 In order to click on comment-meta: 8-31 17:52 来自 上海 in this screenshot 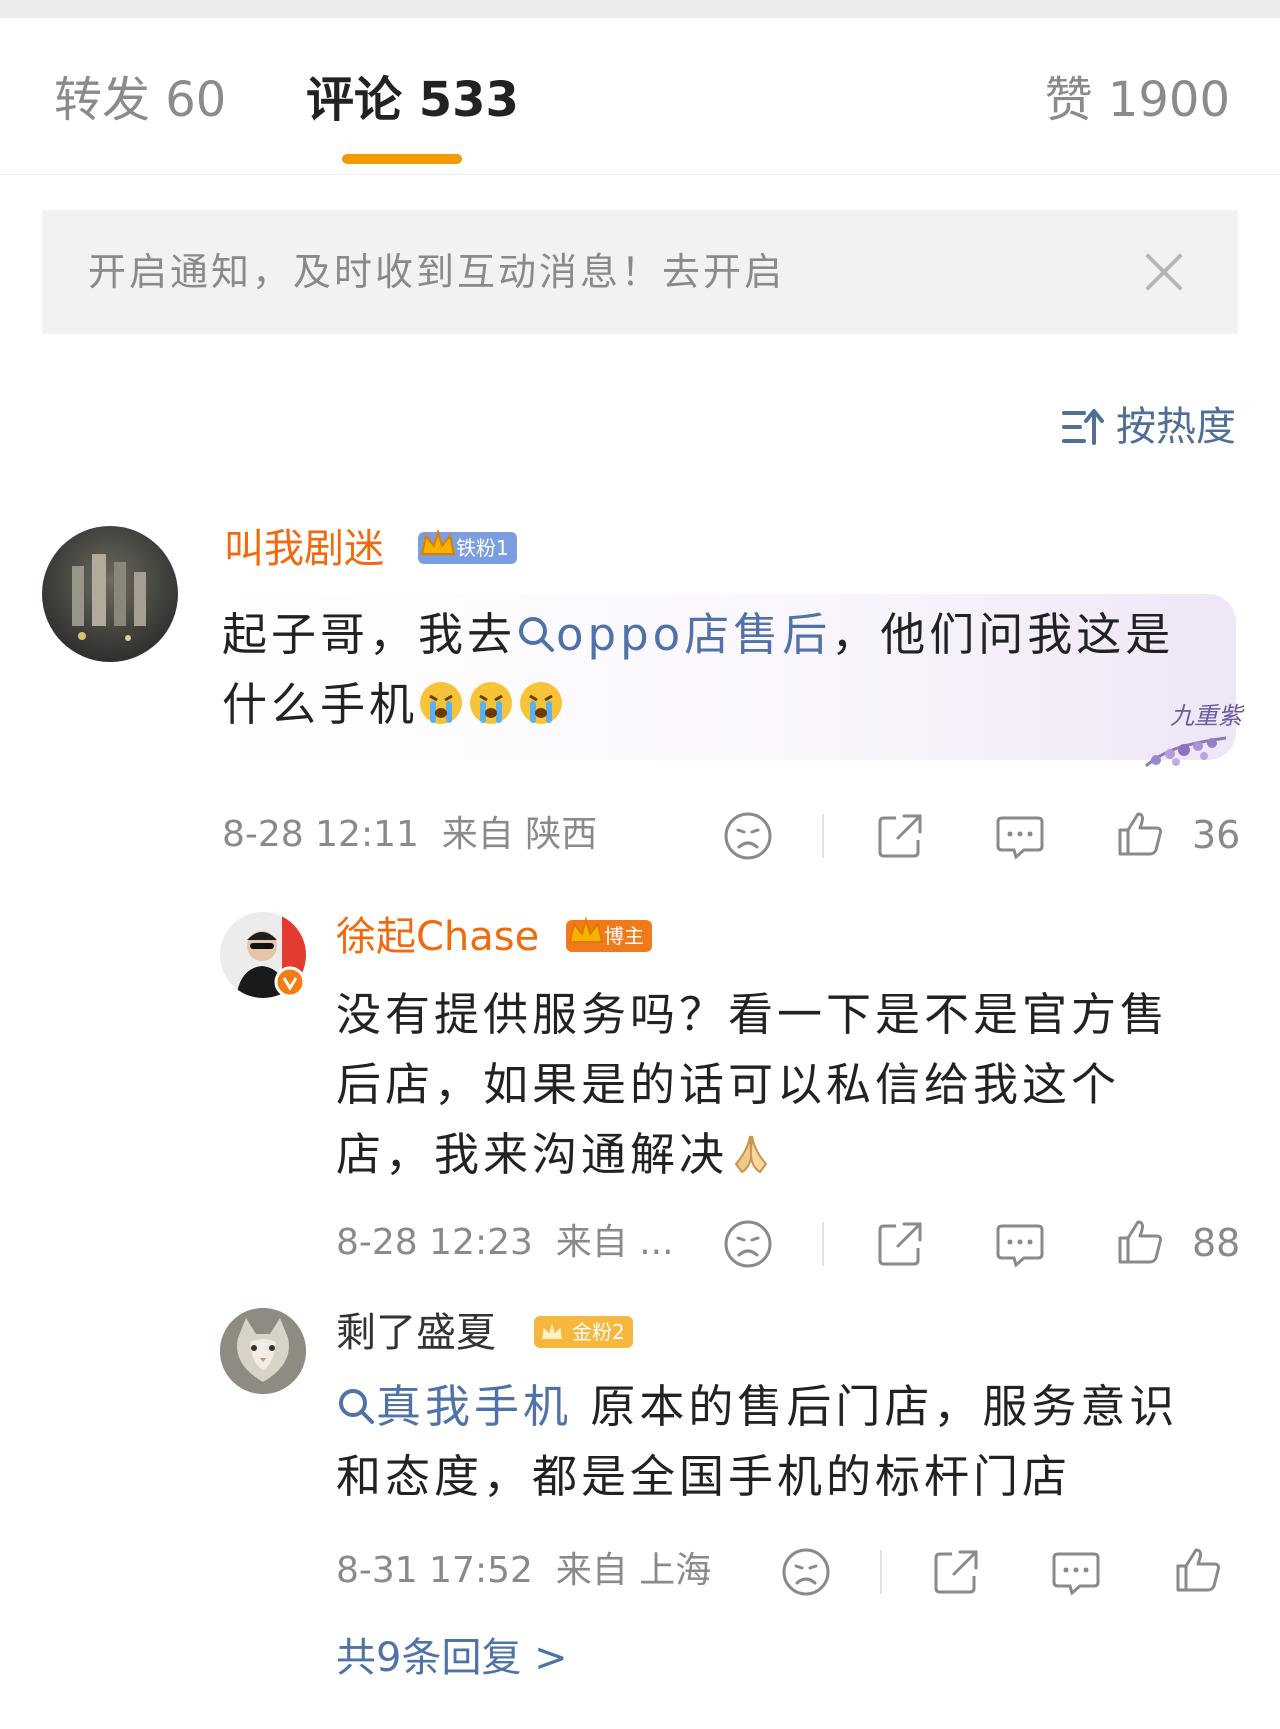, I will do `click(523, 1571)`.